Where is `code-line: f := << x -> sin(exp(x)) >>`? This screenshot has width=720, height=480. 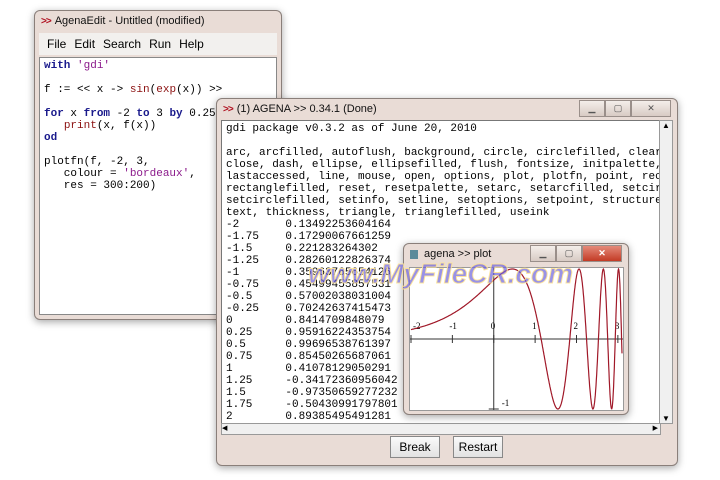 code-line: f := << x -> sin(exp(x)) >> is located at coordinates (158, 90).